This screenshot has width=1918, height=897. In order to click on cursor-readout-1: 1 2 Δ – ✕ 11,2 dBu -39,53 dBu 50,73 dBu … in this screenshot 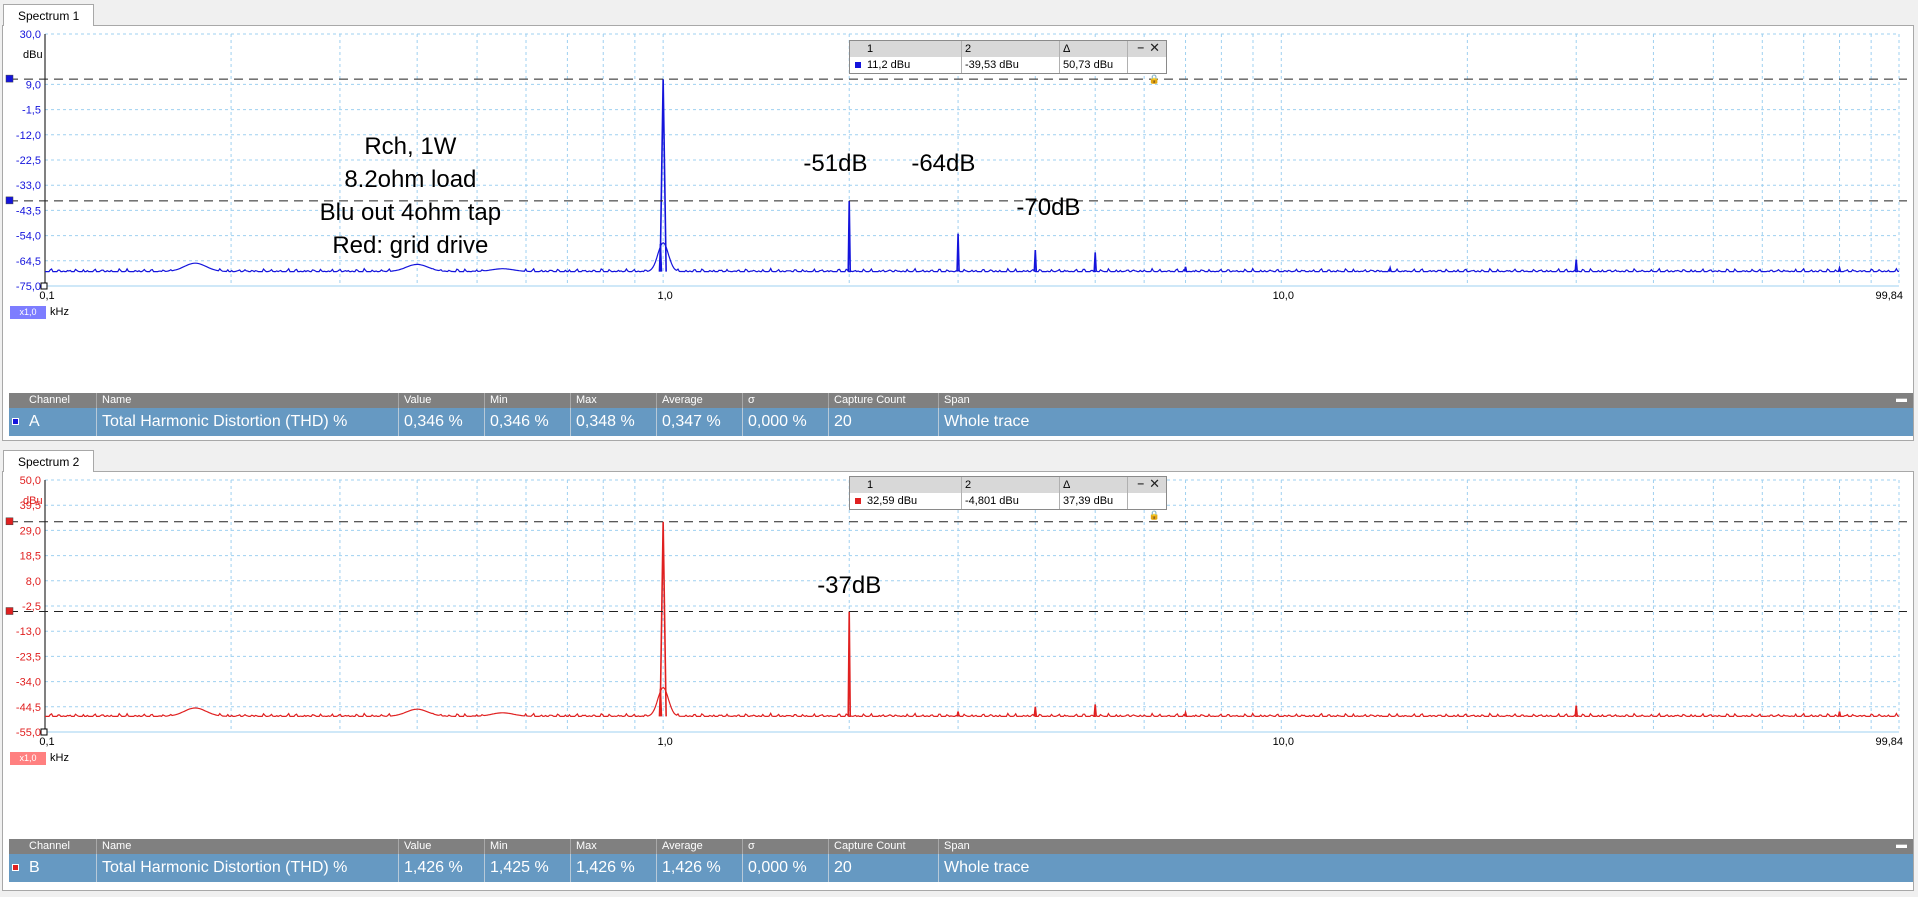, I will do `click(1008, 62)`.